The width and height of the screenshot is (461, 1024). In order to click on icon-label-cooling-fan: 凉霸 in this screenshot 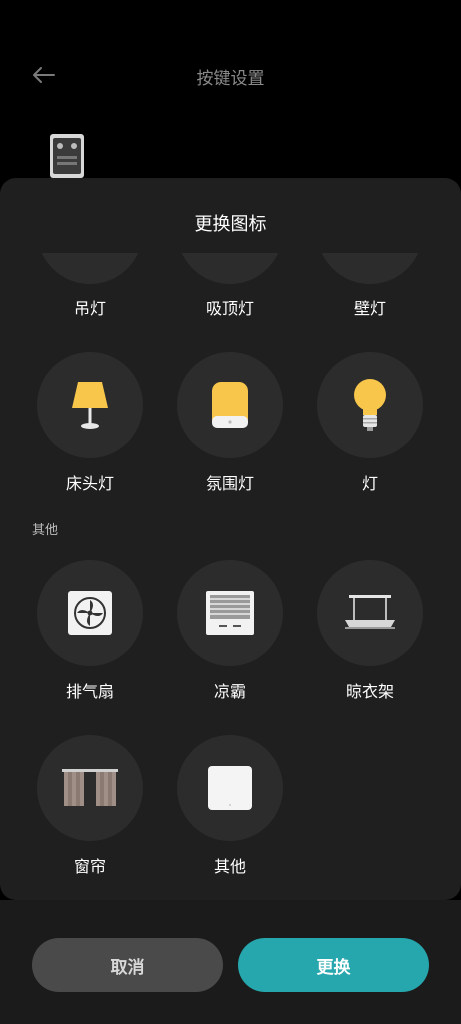, I will do `click(229, 691)`.